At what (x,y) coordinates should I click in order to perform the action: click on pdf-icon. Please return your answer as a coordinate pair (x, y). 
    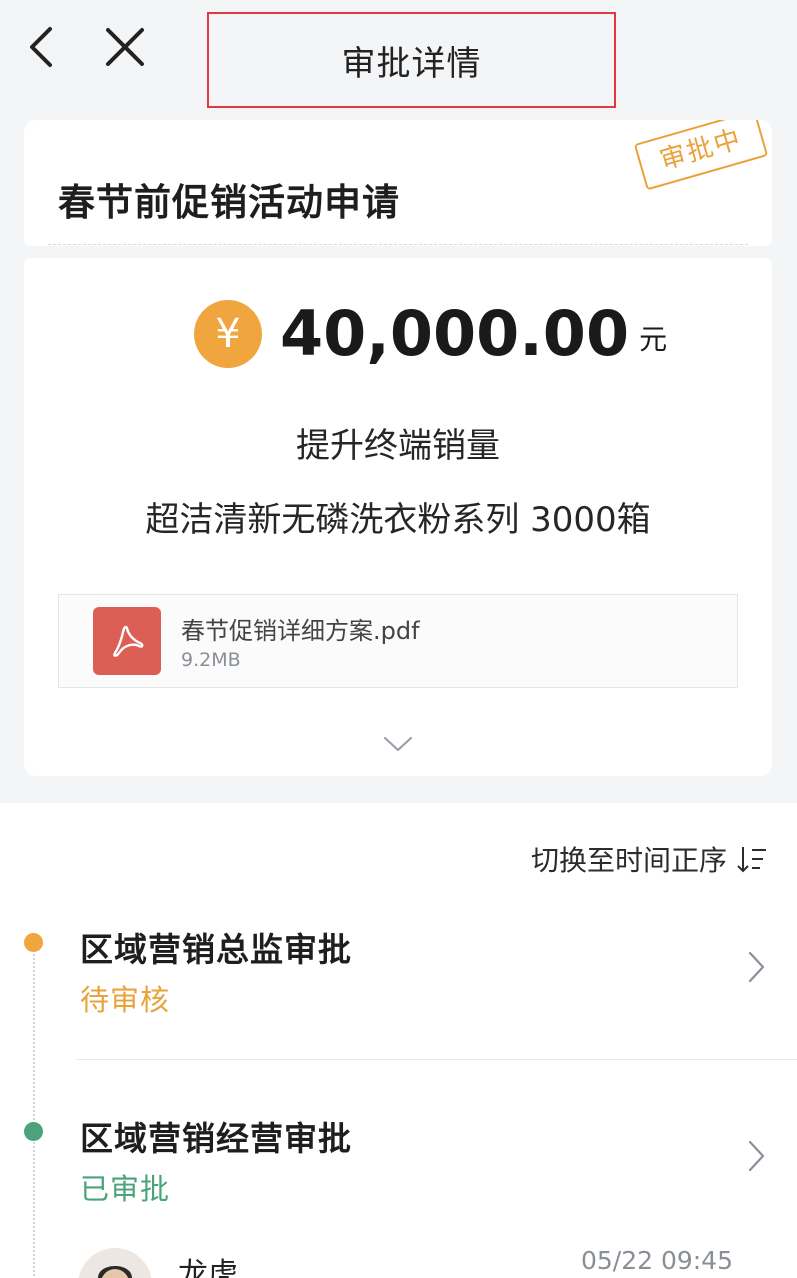
    Looking at the image, I should click on (127, 641).